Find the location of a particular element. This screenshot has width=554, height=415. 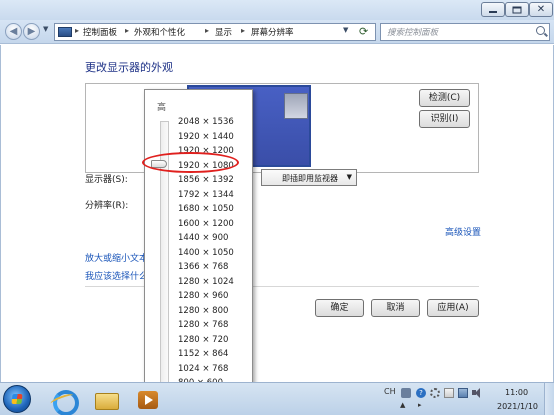

resolution-option: 2048 × 1536 is located at coordinates (206, 122).